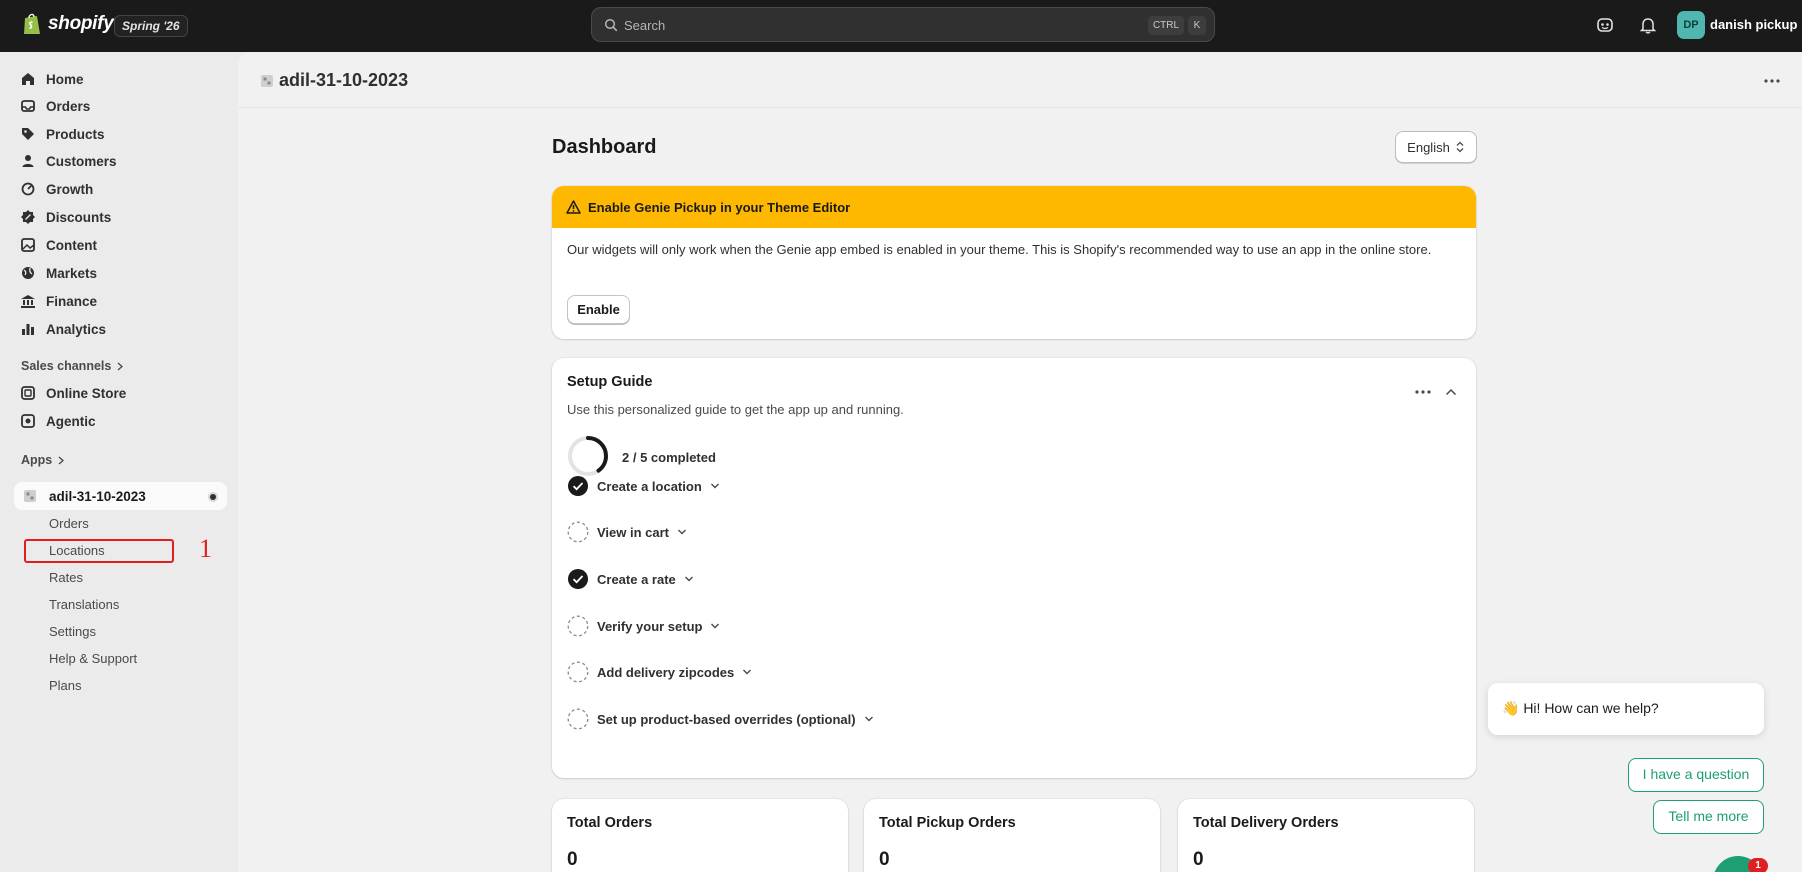  Describe the element at coordinates (84, 604) in the screenshot. I see `sidebar-subitem-translations: Translations` at that location.